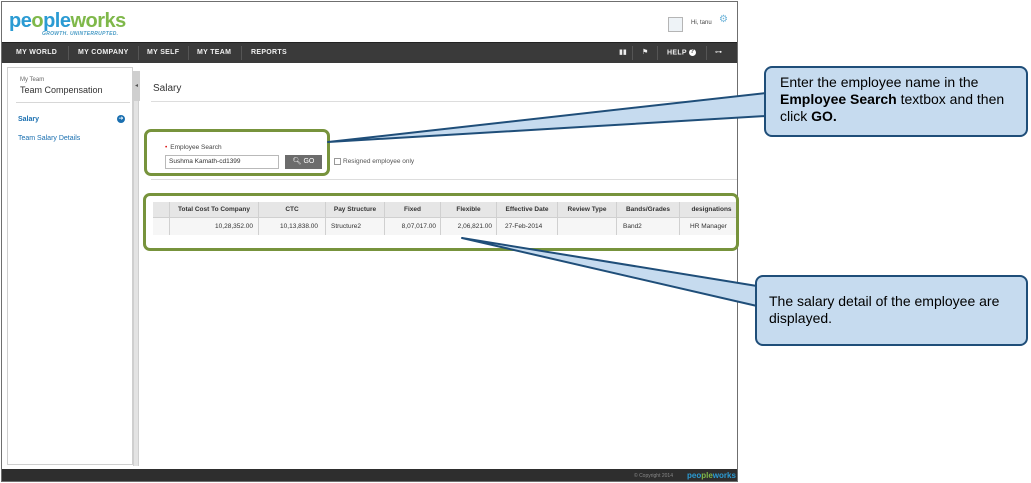 Image resolution: width=1031 pixels, height=483 pixels. Describe the element at coordinates (609, 272) in the screenshot. I see `callout-pointer-table` at that location.